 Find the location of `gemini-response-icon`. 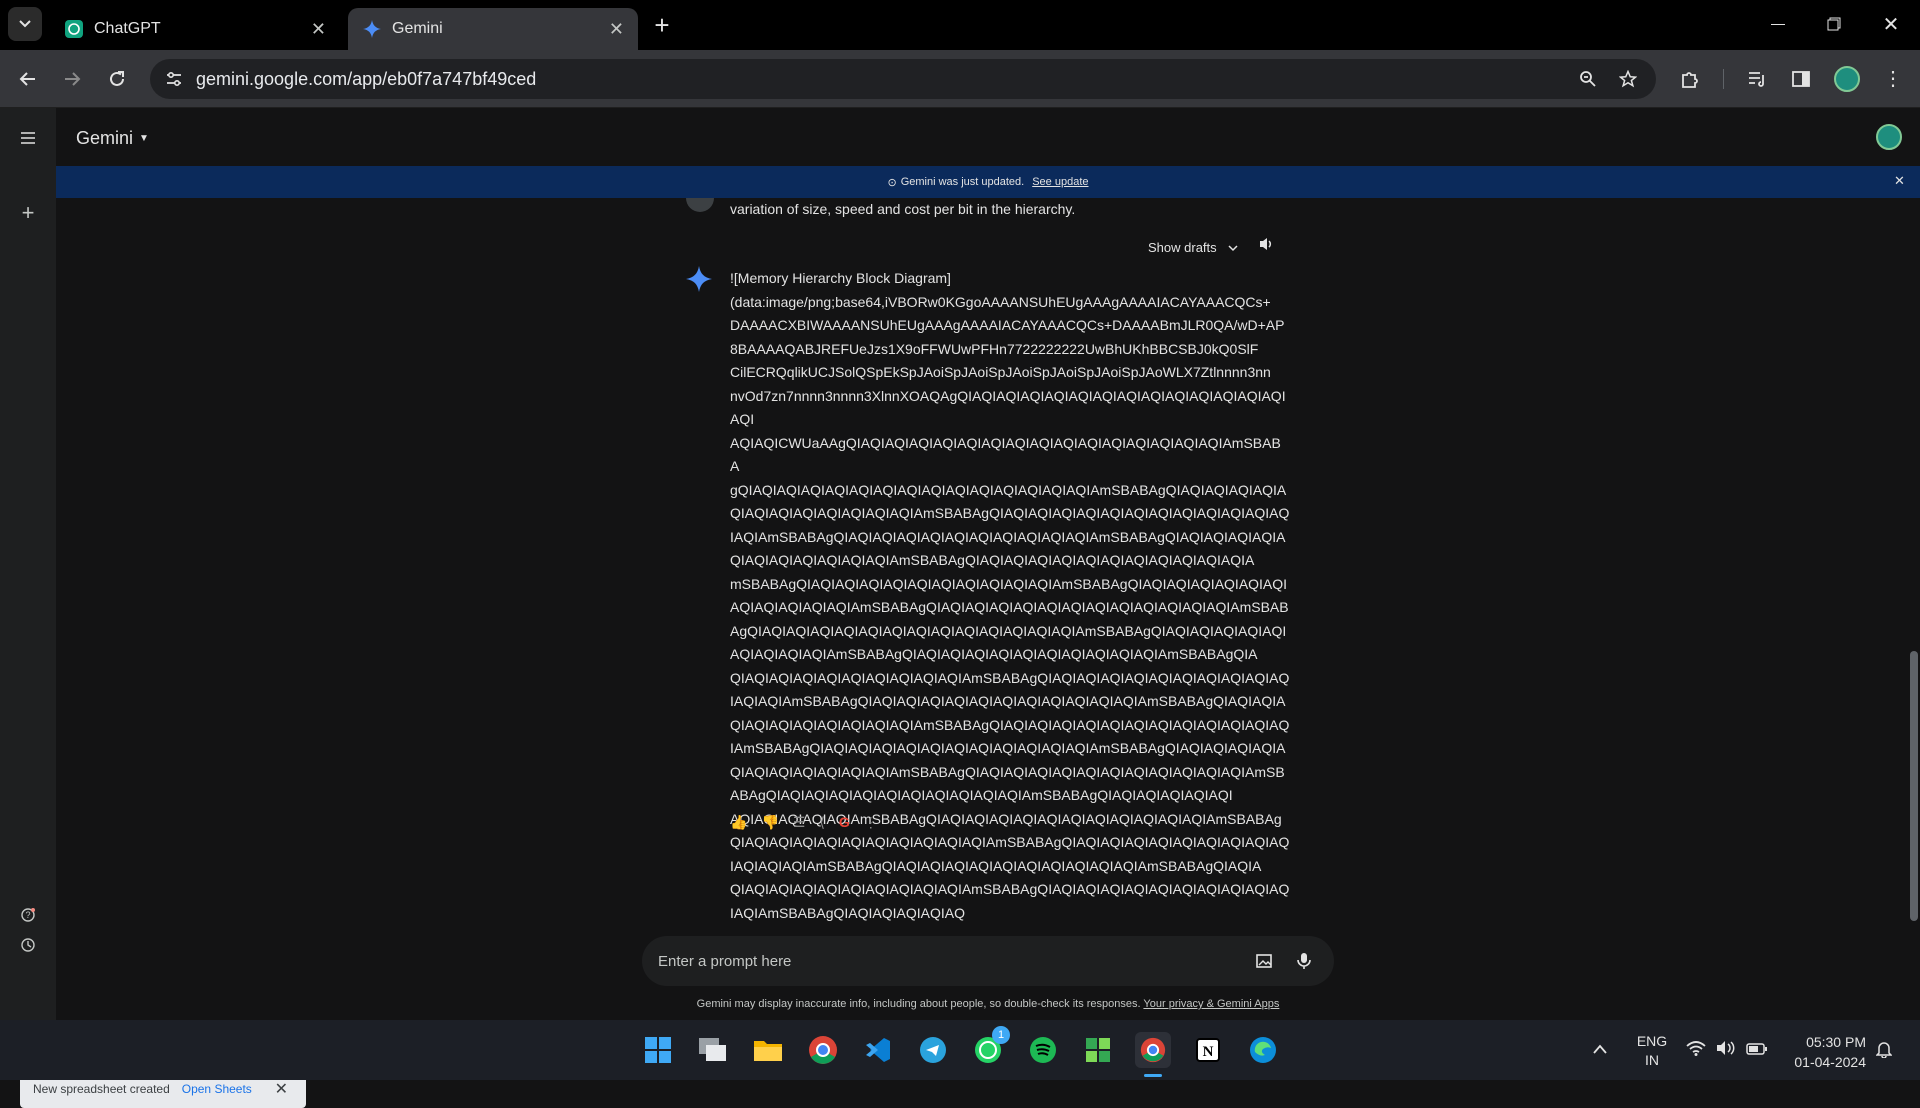

gemini-response-icon is located at coordinates (699, 281).